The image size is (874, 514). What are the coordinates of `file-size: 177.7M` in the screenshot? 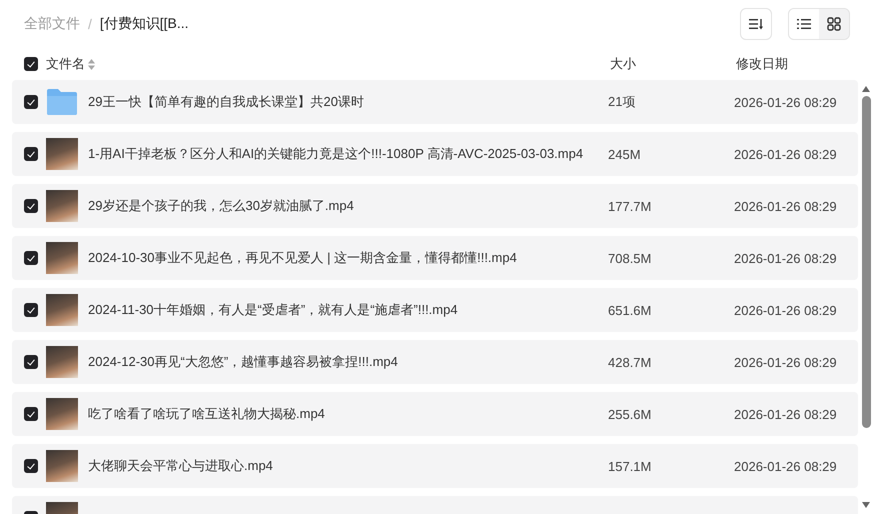 It's located at (630, 206).